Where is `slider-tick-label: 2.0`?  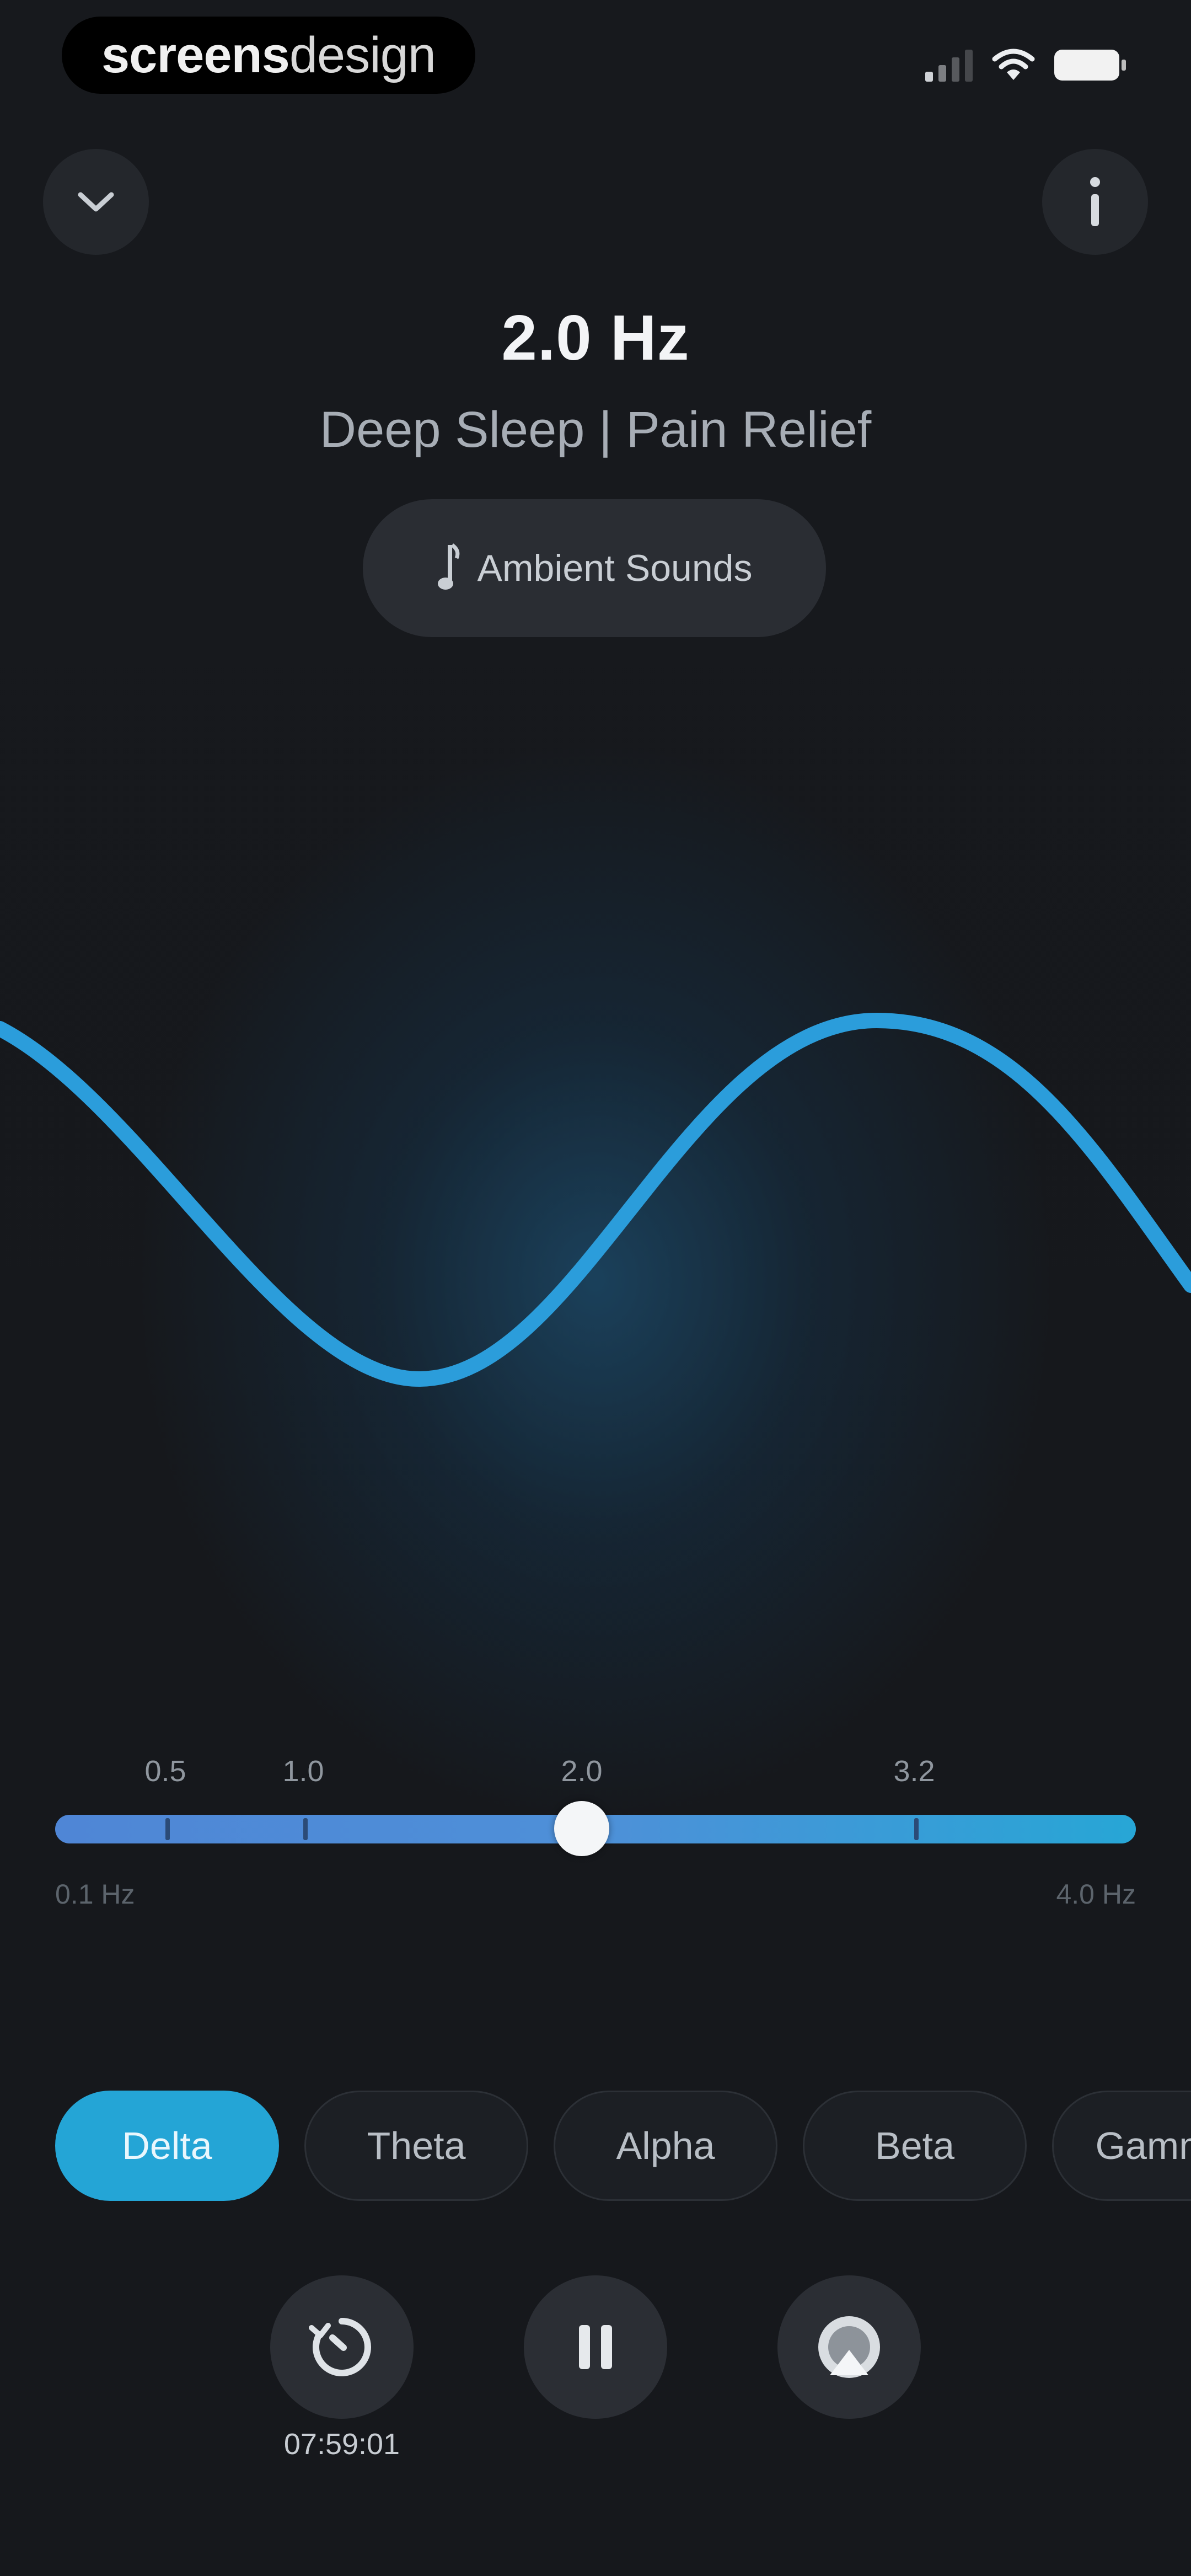
slider-tick-label: 2.0 is located at coordinates (582, 1771).